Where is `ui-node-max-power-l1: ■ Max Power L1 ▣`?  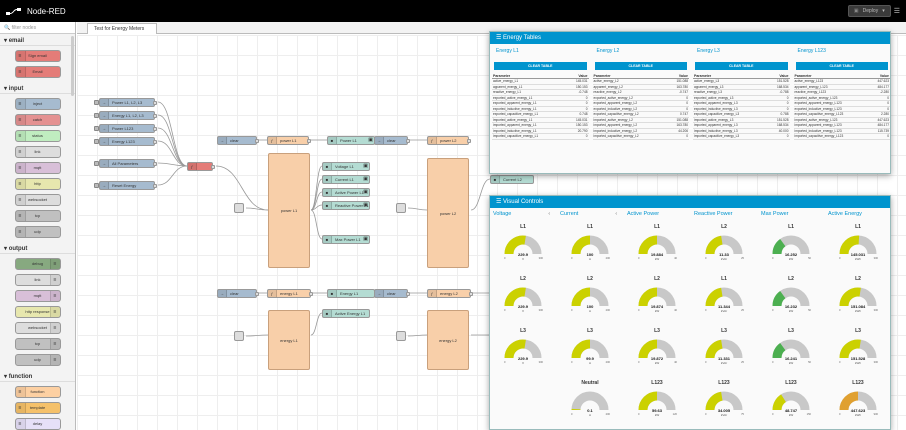
ui-node-max-power-l1: ■ Max Power L1 ▣ is located at coordinates (346, 239).